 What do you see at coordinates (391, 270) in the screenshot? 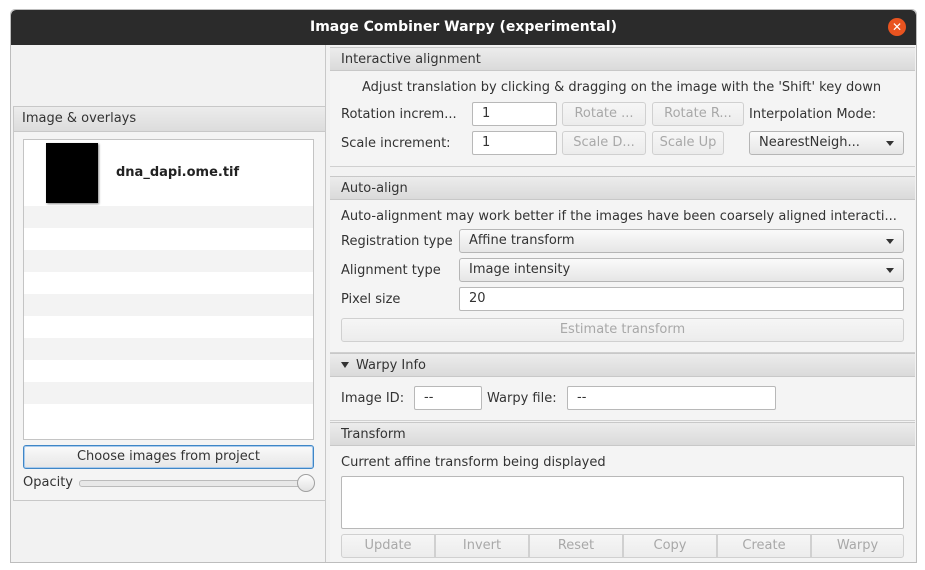
I see `alignment-type-label: Alignment type` at bounding box center [391, 270].